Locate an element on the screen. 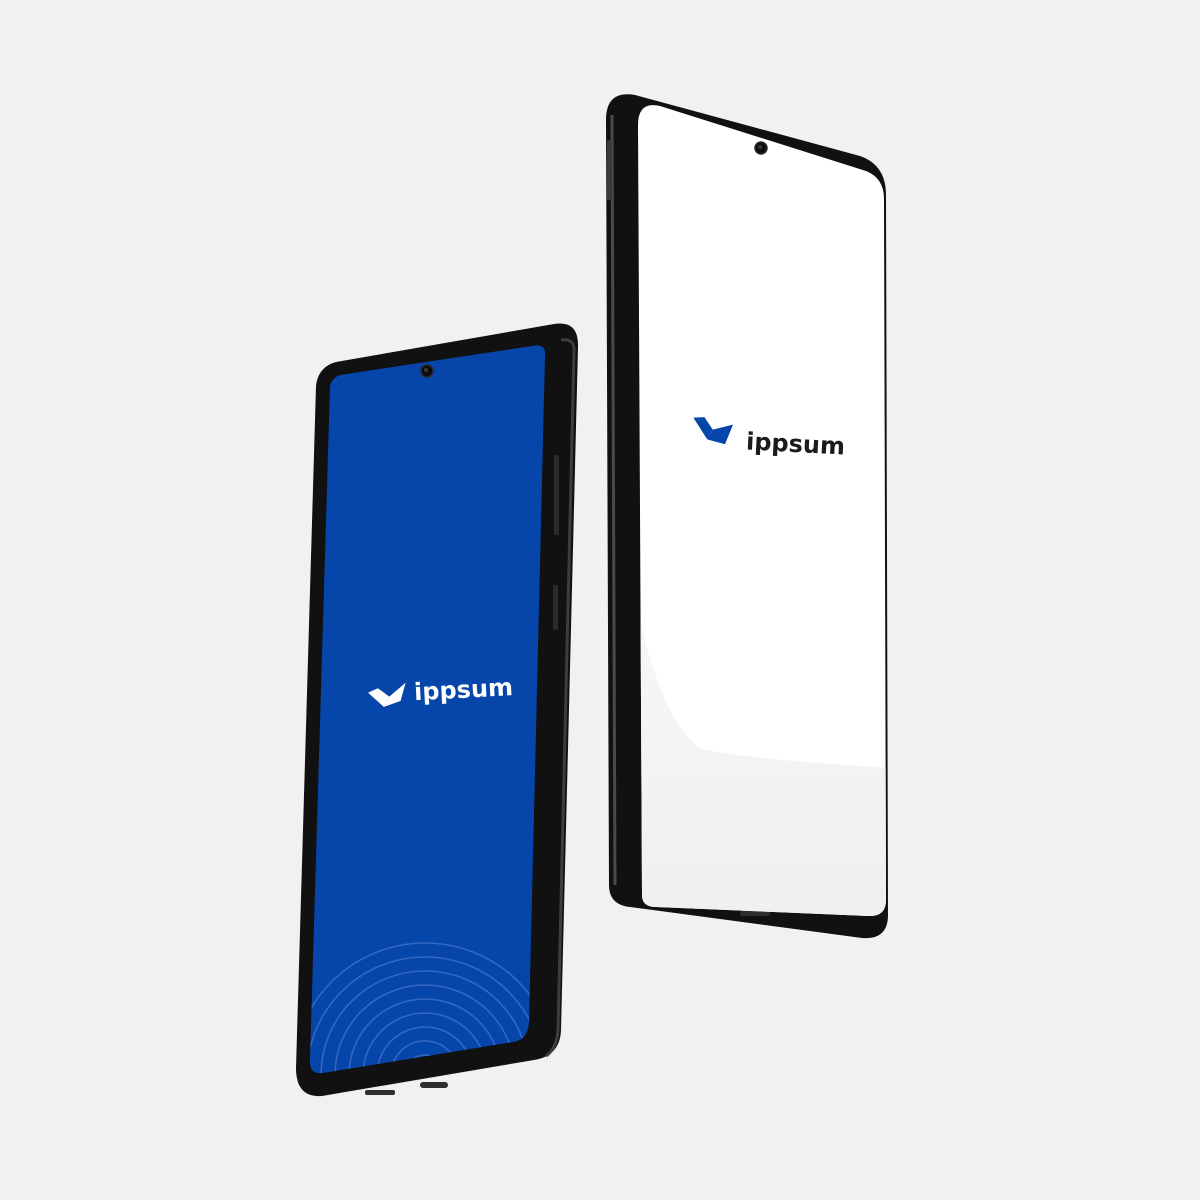 Image resolution: width=1200 pixels, height=1200 pixels. phone-left-power-button is located at coordinates (555, 607).